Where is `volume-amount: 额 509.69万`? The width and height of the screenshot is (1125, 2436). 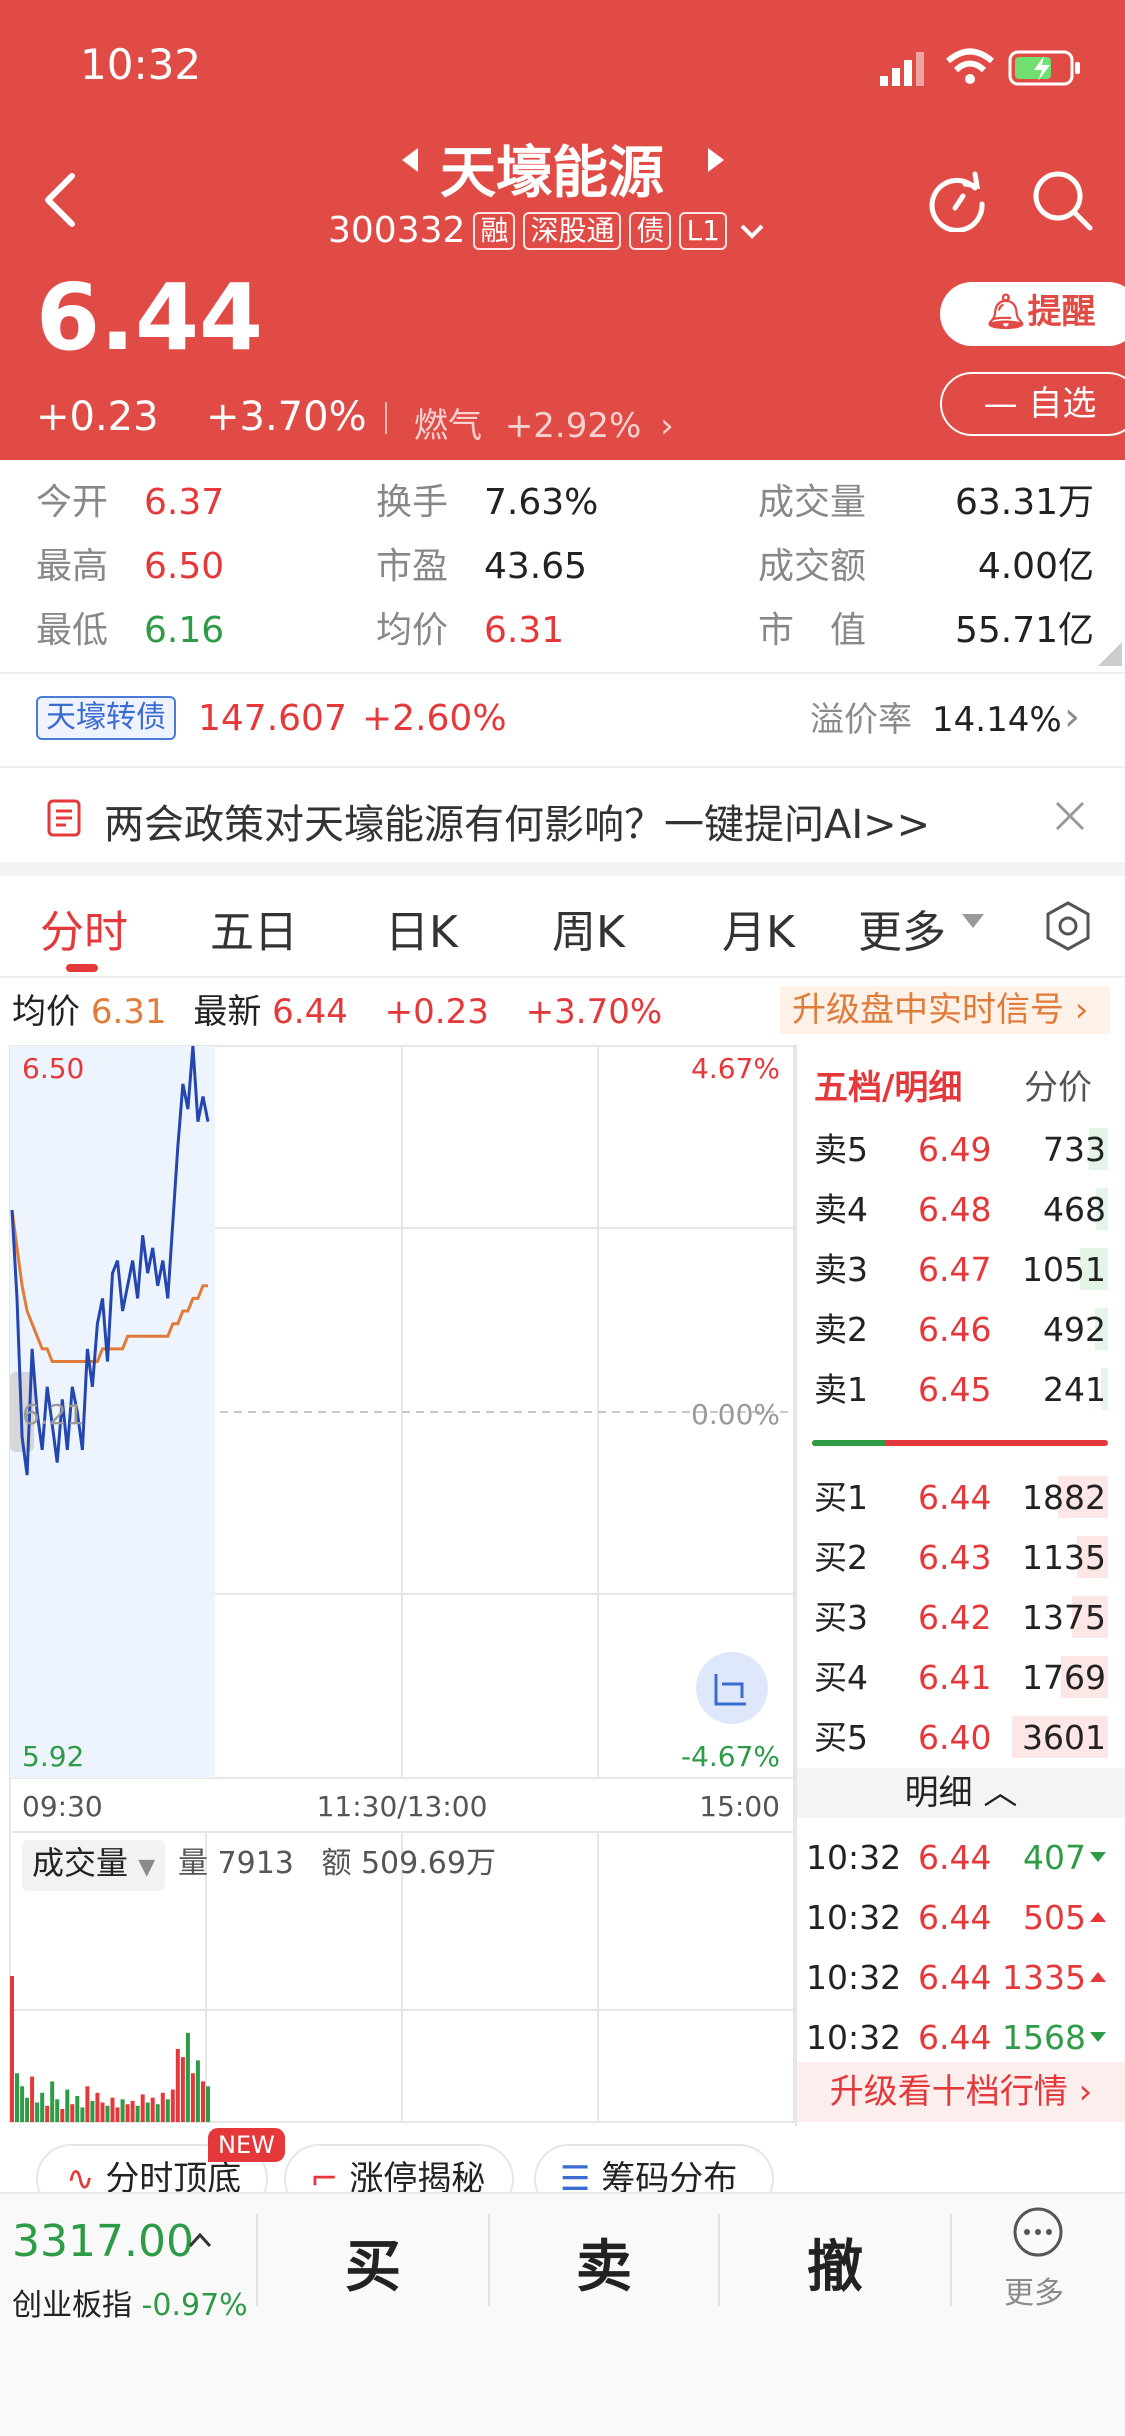
volume-amount: 额 509.69万 is located at coordinates (408, 1863).